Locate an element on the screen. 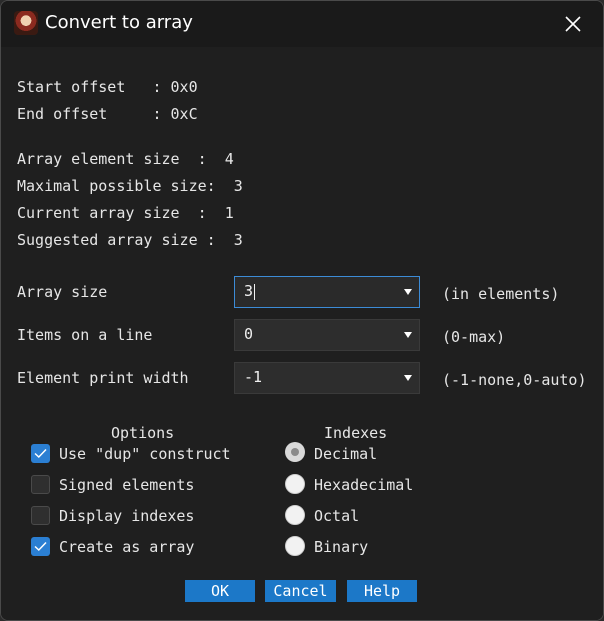 The height and width of the screenshot is (621, 604). ok-button: OK is located at coordinates (220, 591).